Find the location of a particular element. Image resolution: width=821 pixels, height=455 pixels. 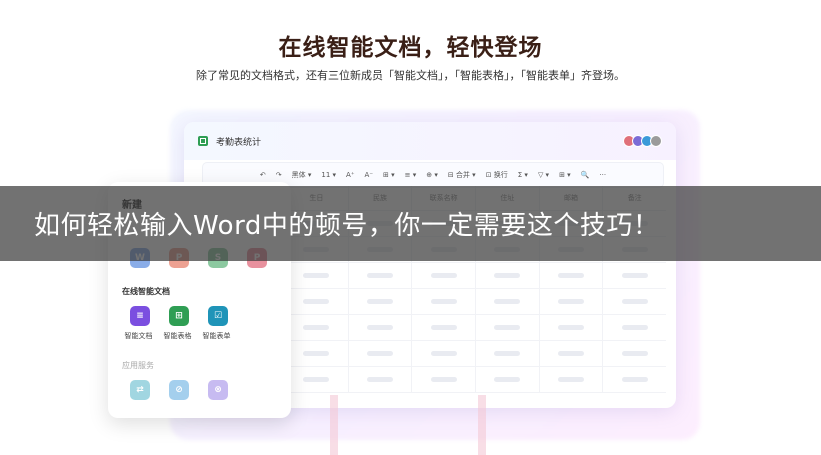

smart-apps-row: ≡ ⊞ ☑ is located at coordinates (179, 316).